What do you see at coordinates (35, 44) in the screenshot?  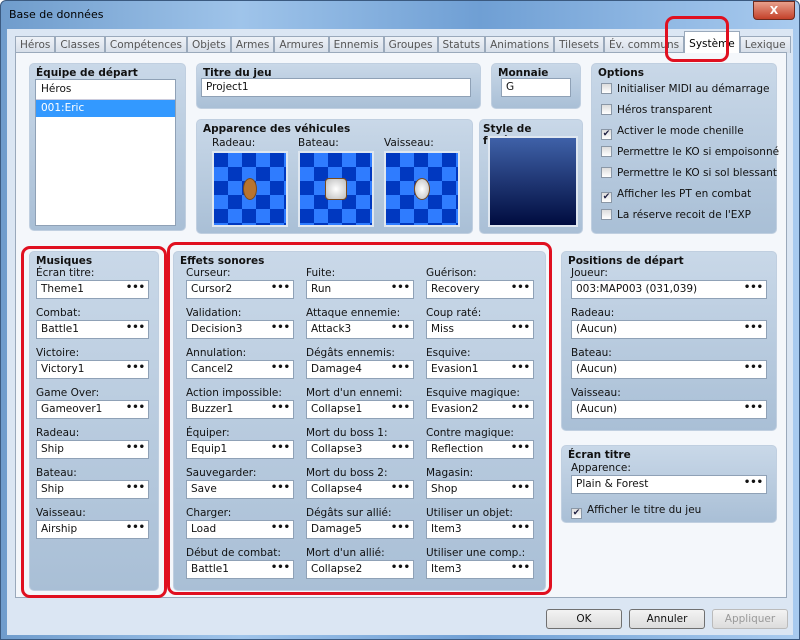 I see `tab-0: Héros` at bounding box center [35, 44].